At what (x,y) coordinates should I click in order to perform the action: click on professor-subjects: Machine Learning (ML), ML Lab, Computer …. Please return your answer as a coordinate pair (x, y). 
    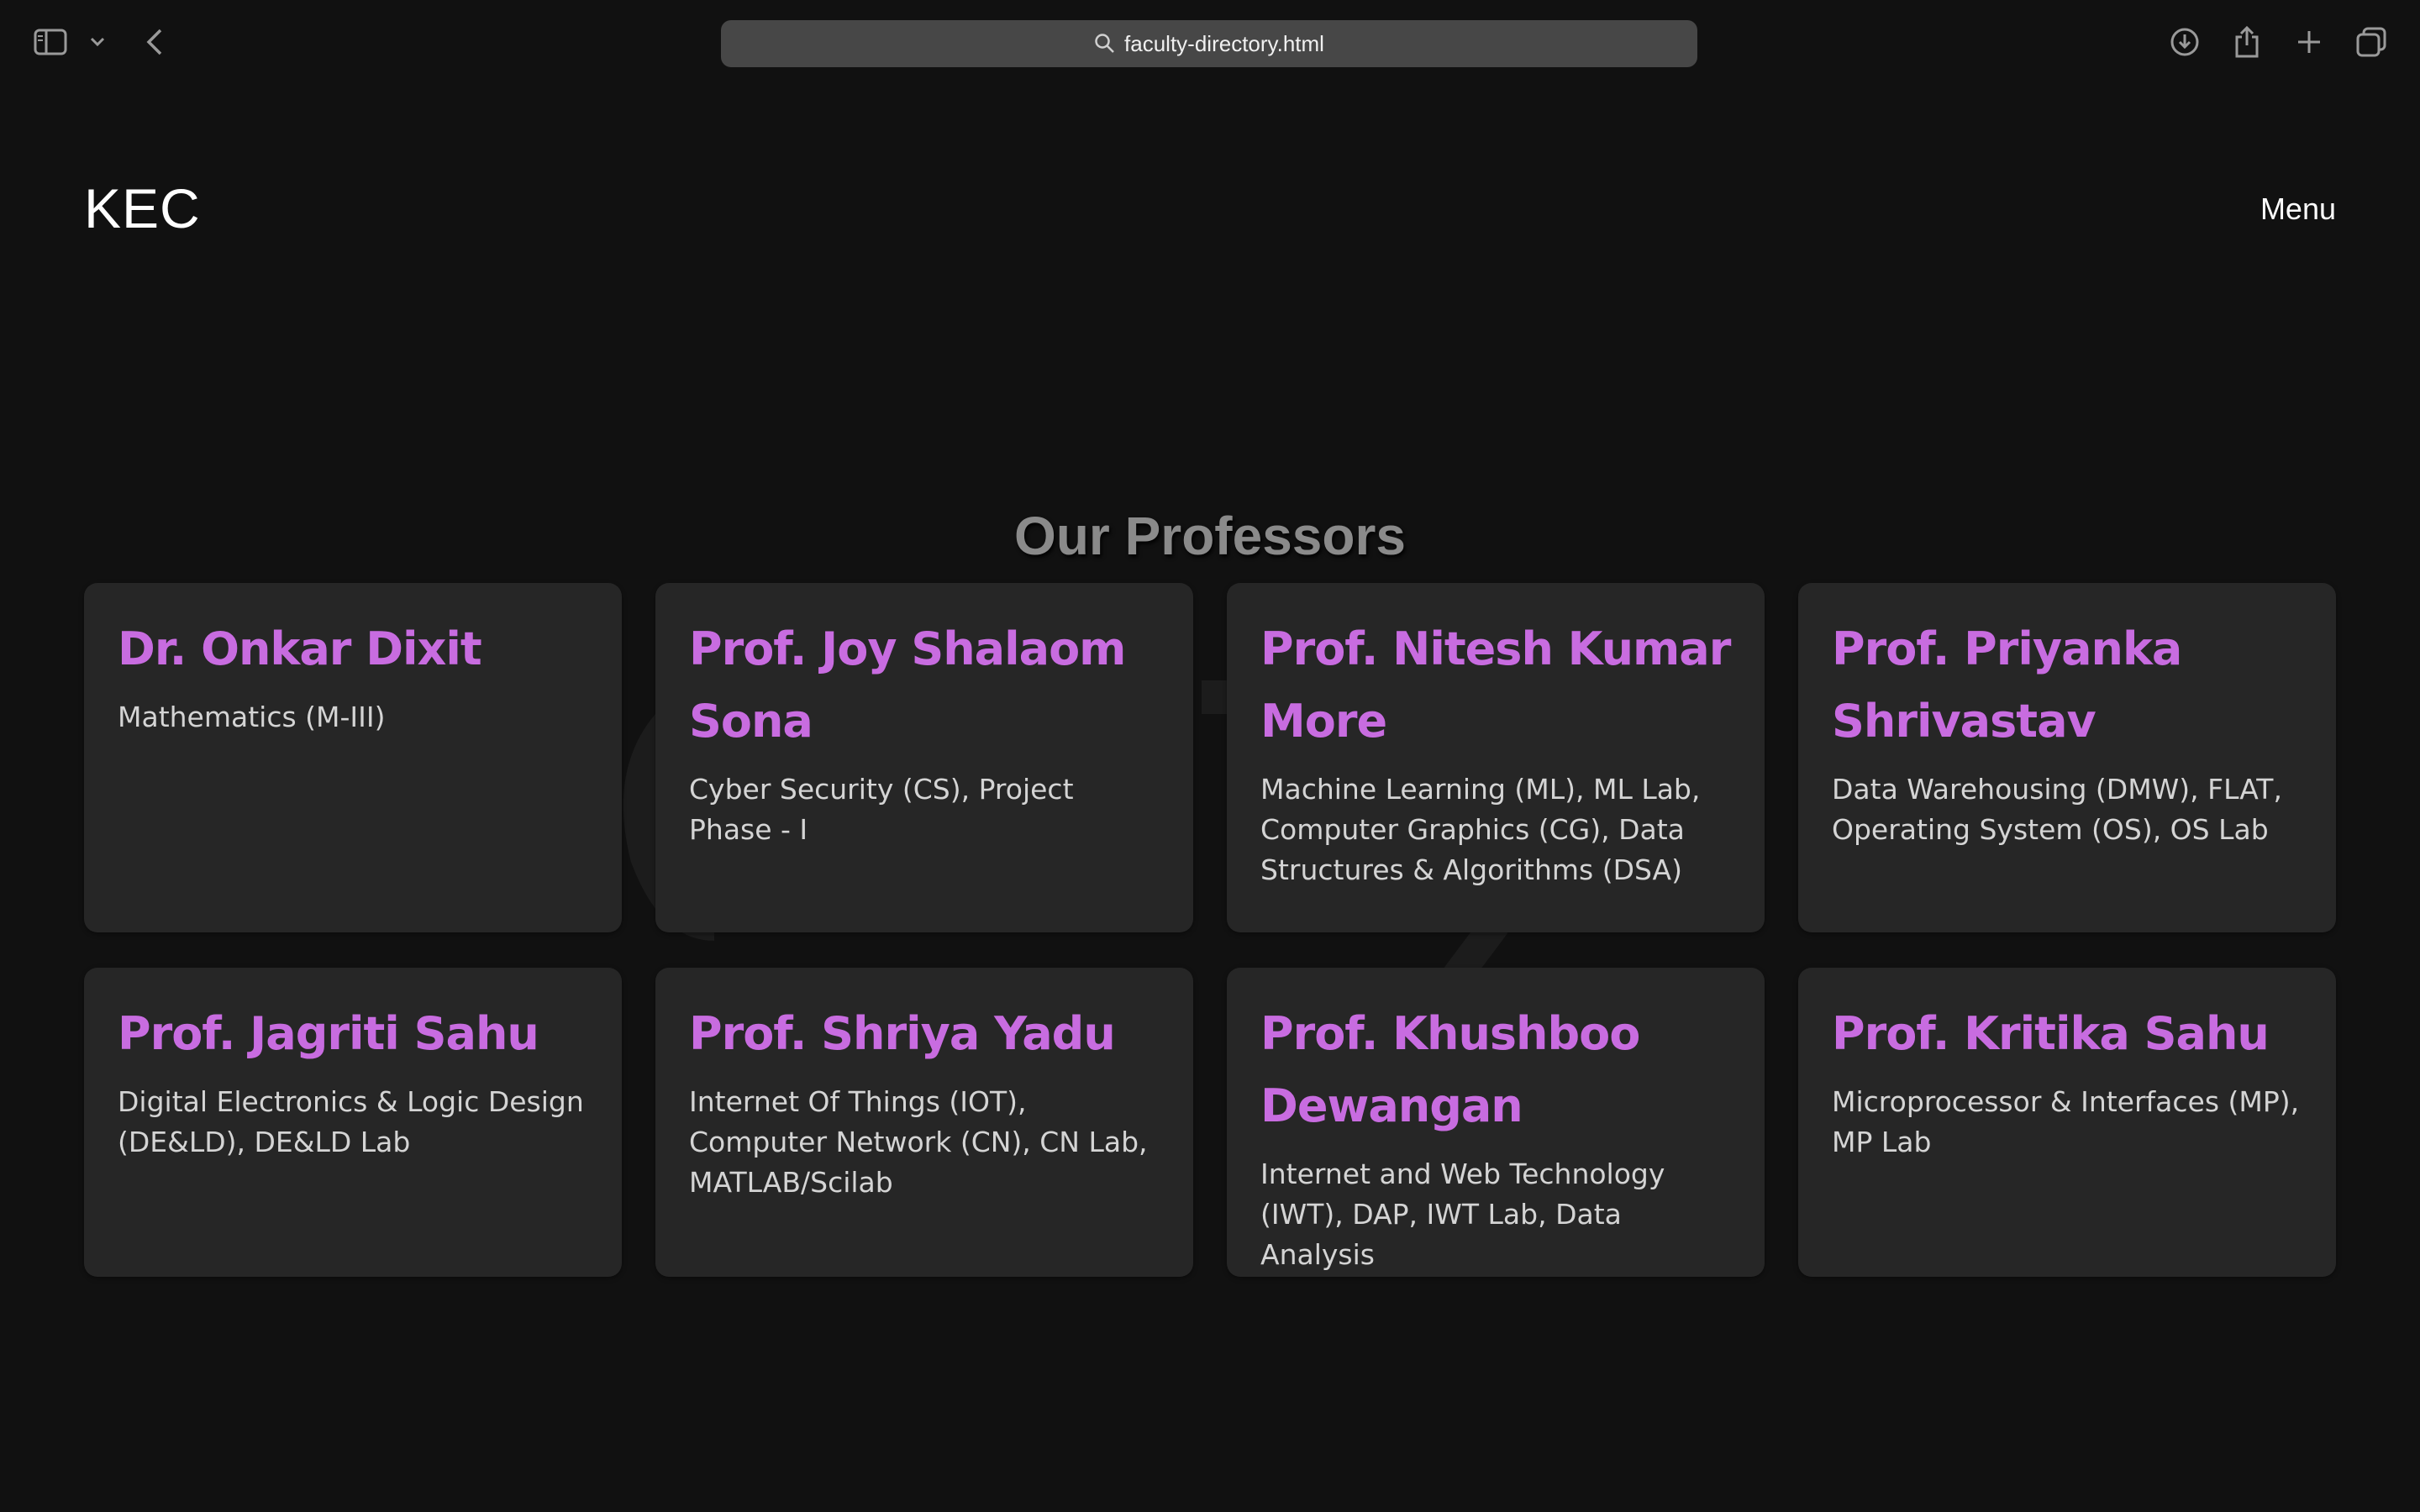
    Looking at the image, I should click on (1480, 829).